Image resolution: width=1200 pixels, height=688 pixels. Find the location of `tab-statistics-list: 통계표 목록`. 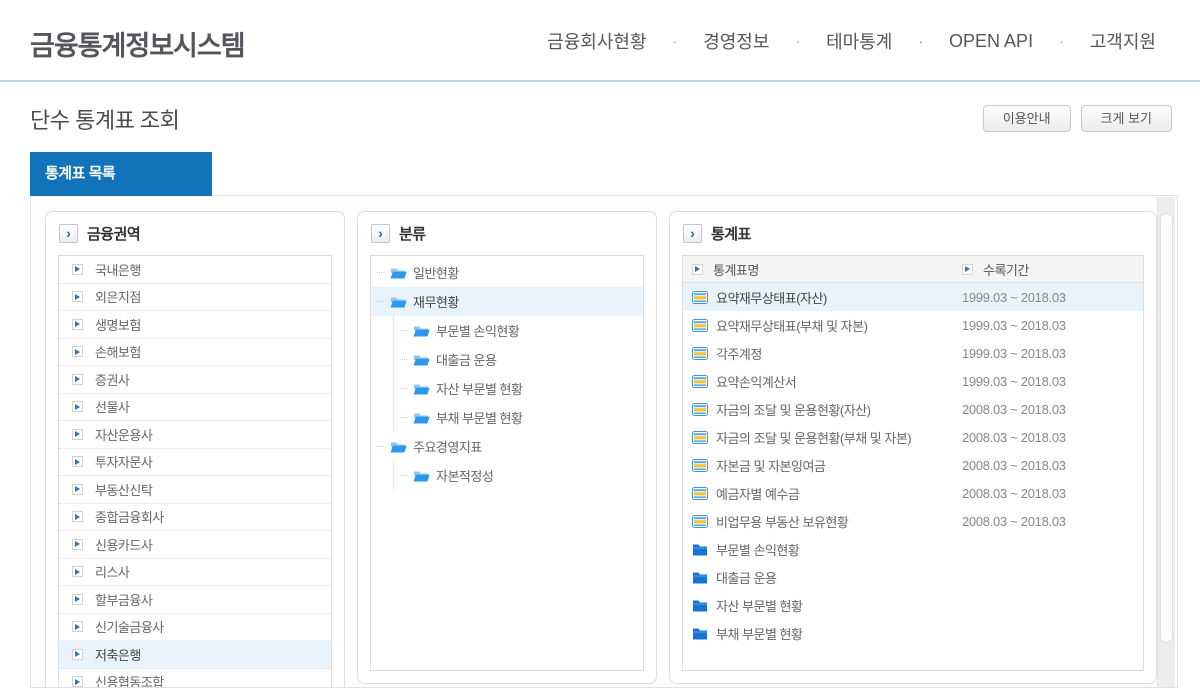

tab-statistics-list: 통계표 목록 is located at coordinates (121, 174).